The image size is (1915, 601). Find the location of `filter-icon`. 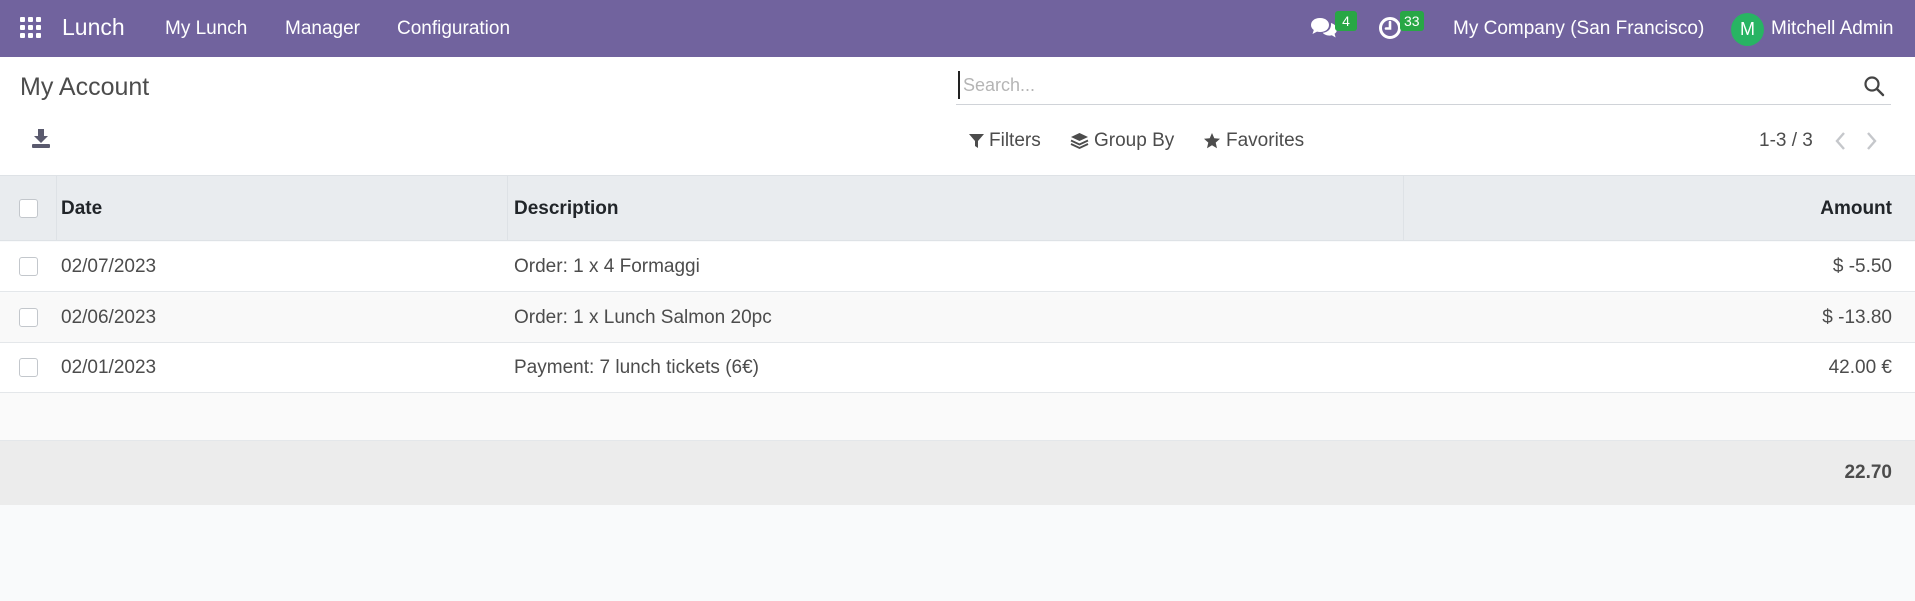

filter-icon is located at coordinates (976, 141).